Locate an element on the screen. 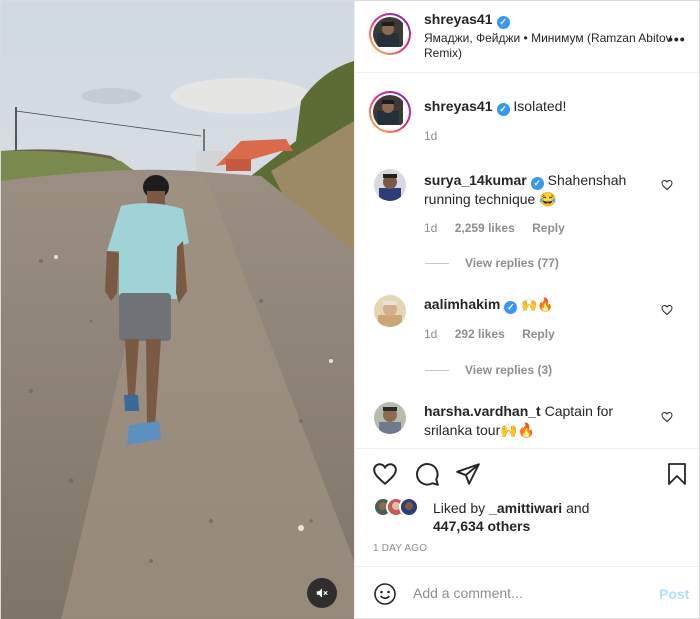 This screenshot has height=619, width=700. muted-speaker-icon is located at coordinates (322, 593).